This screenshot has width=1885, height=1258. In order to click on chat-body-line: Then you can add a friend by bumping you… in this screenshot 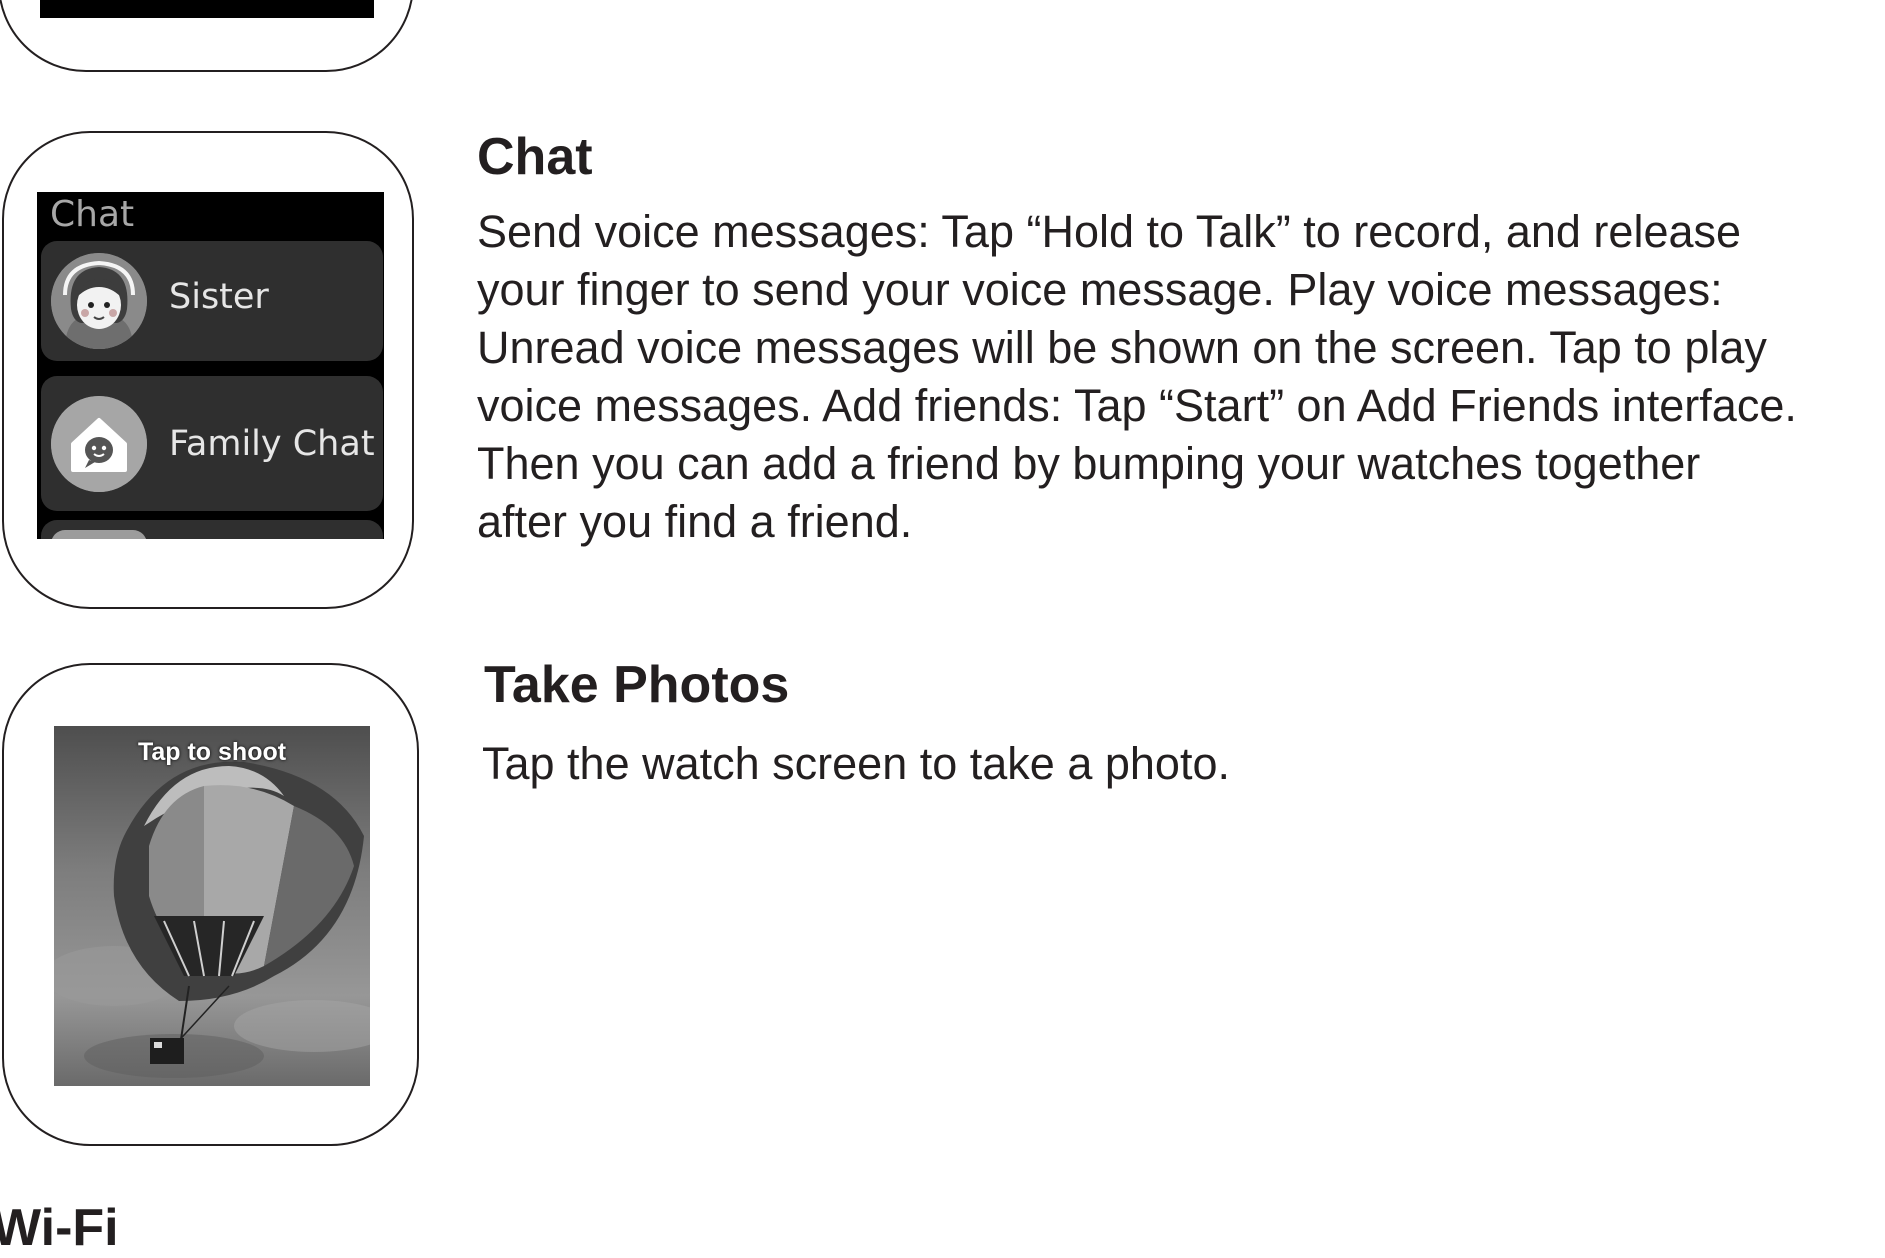, I will do `click(1089, 463)`.